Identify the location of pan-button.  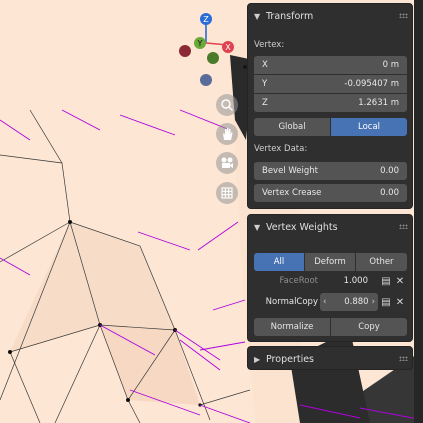
(227, 134).